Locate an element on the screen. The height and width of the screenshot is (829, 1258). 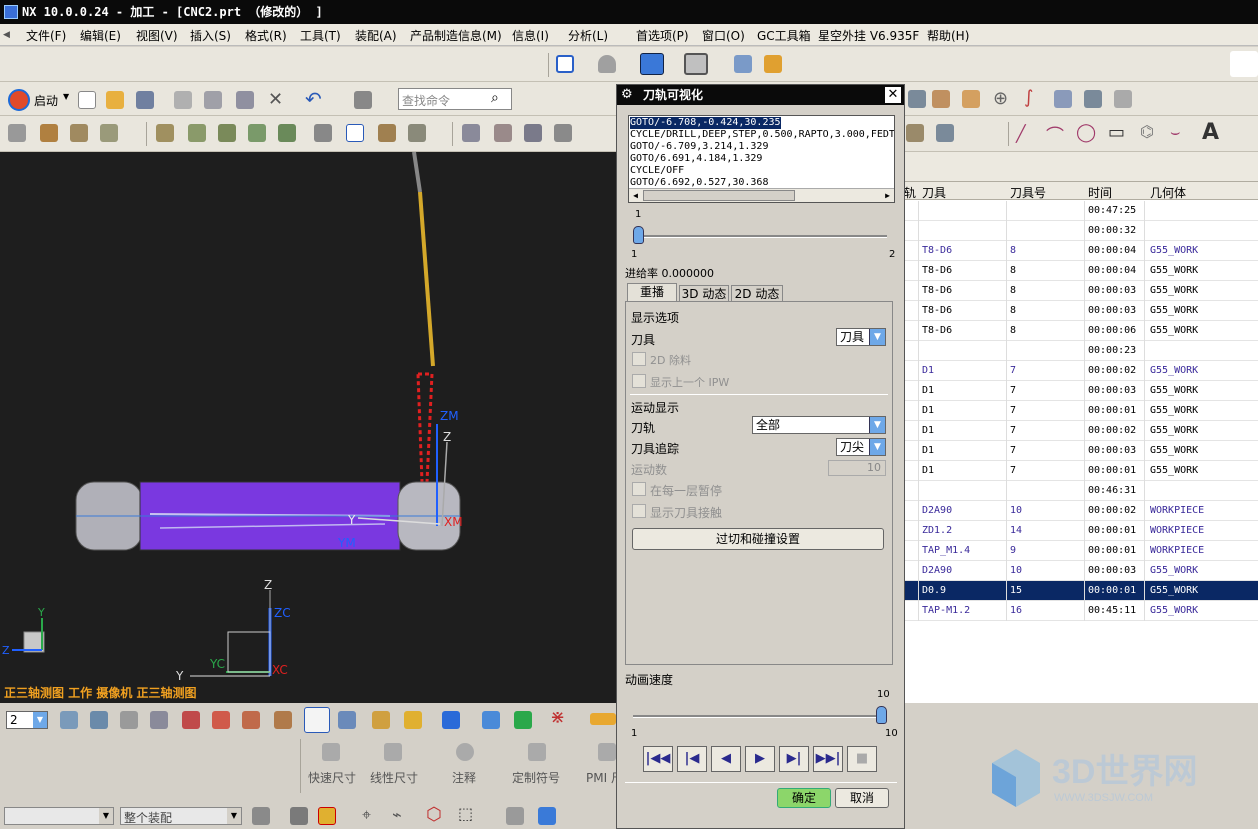
table-row: T8-D6 8 00:00:04 G55_WORK is located at coordinates (1081, 271).